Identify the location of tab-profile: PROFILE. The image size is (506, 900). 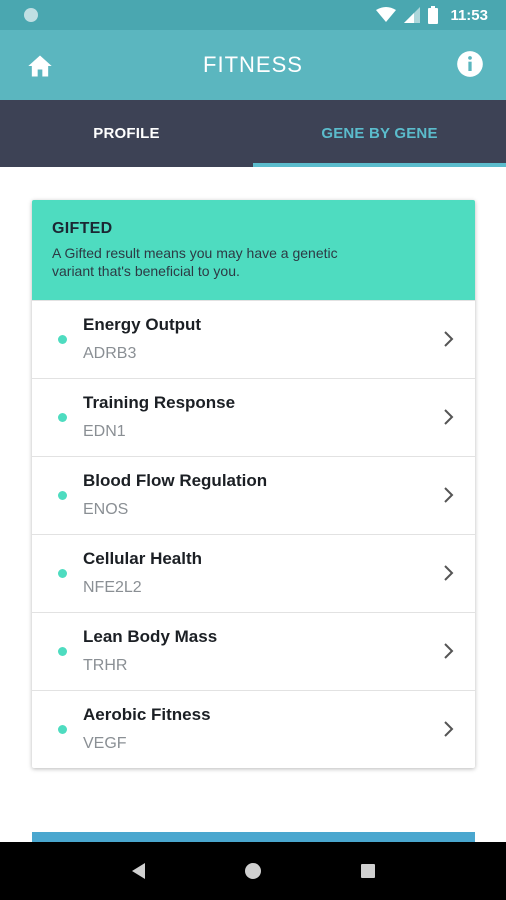
(126, 133).